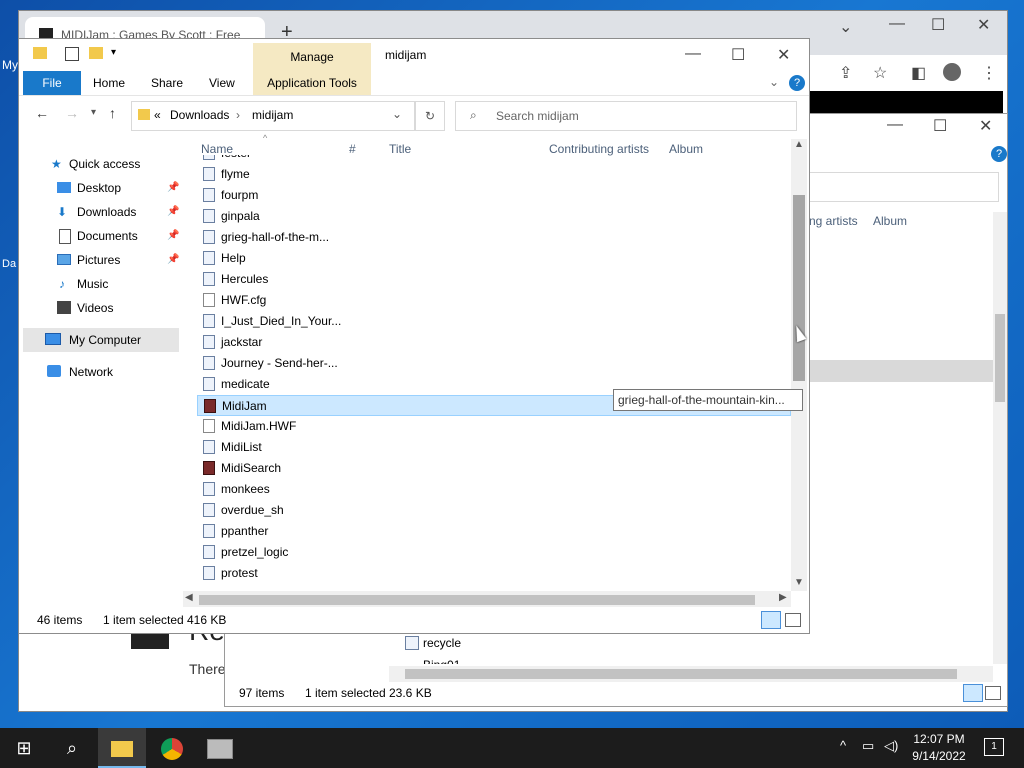 Image resolution: width=1024 pixels, height=768 pixels. Describe the element at coordinates (939, 749) in the screenshot. I see `system-clock: 12:07 PM 9/14/2022` at that location.